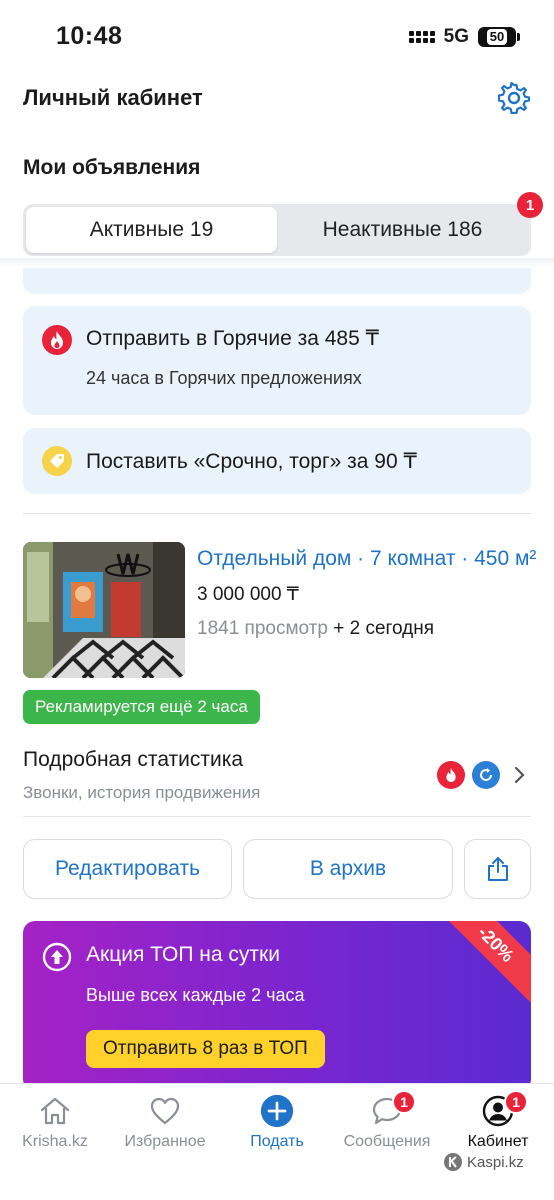 The width and height of the screenshot is (554, 1200). Describe the element at coordinates (224, 378) in the screenshot. I see `promo-hot-subtitle: 24 часа в Горячих предложениях` at that location.